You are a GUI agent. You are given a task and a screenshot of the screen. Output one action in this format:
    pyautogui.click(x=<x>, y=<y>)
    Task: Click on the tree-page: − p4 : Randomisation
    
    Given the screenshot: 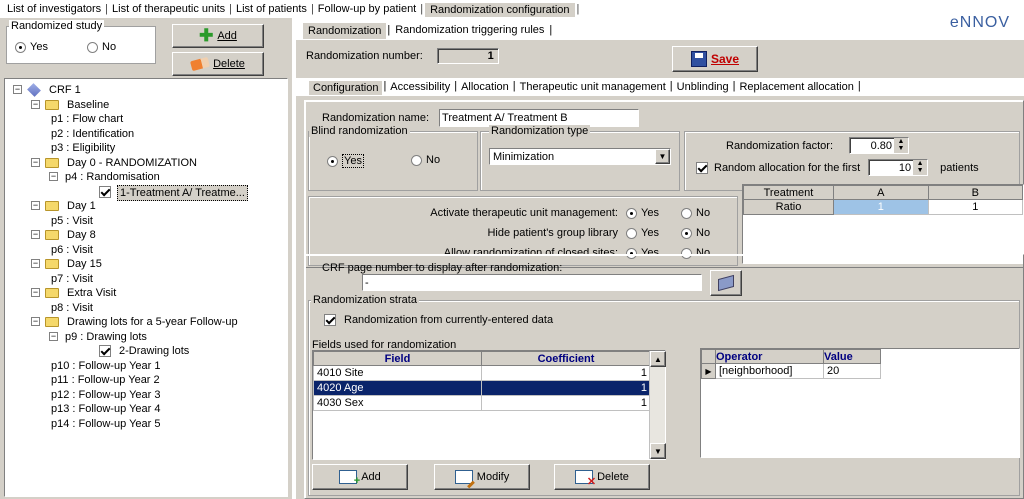 What is the action you would take?
    pyautogui.click(x=145, y=177)
    